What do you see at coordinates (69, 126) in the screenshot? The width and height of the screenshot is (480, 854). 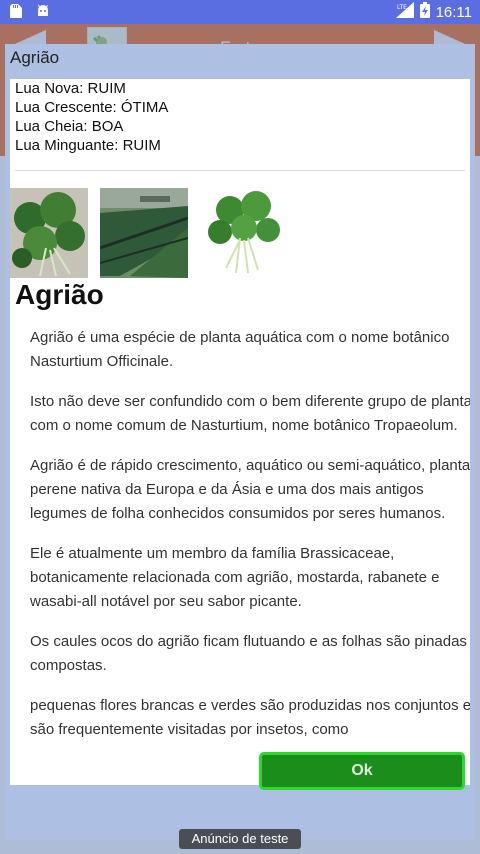 I see `moon-phase-full: Lua Cheia: BOA` at bounding box center [69, 126].